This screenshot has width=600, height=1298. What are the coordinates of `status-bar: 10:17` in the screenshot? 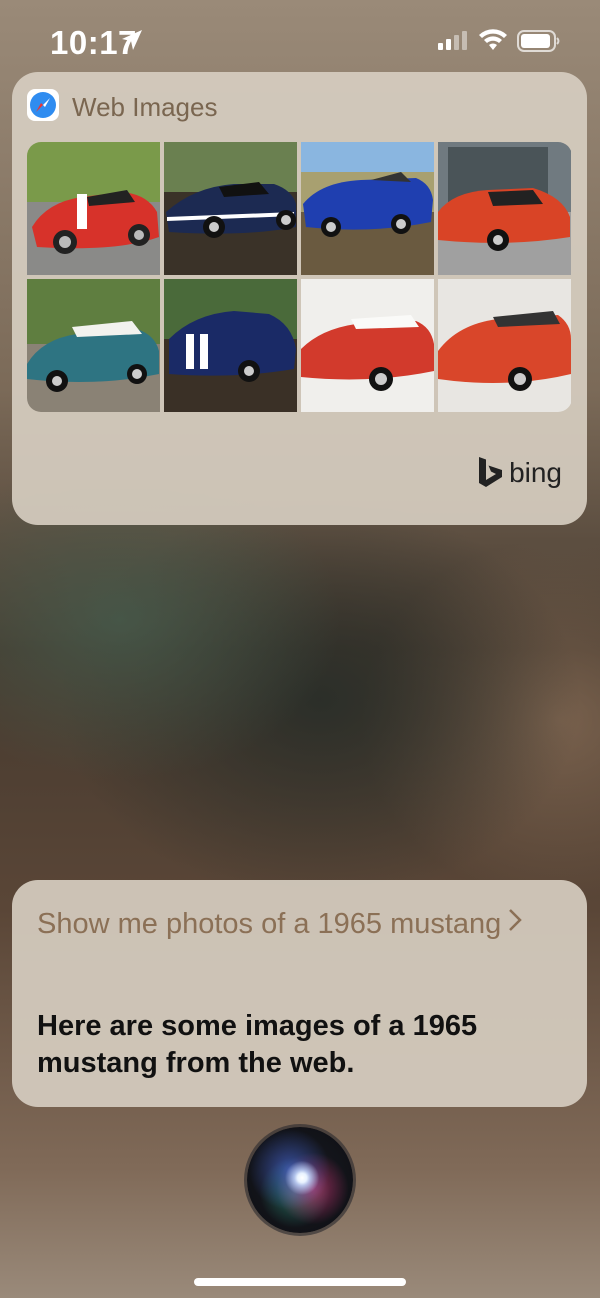 It's located at (300, 40).